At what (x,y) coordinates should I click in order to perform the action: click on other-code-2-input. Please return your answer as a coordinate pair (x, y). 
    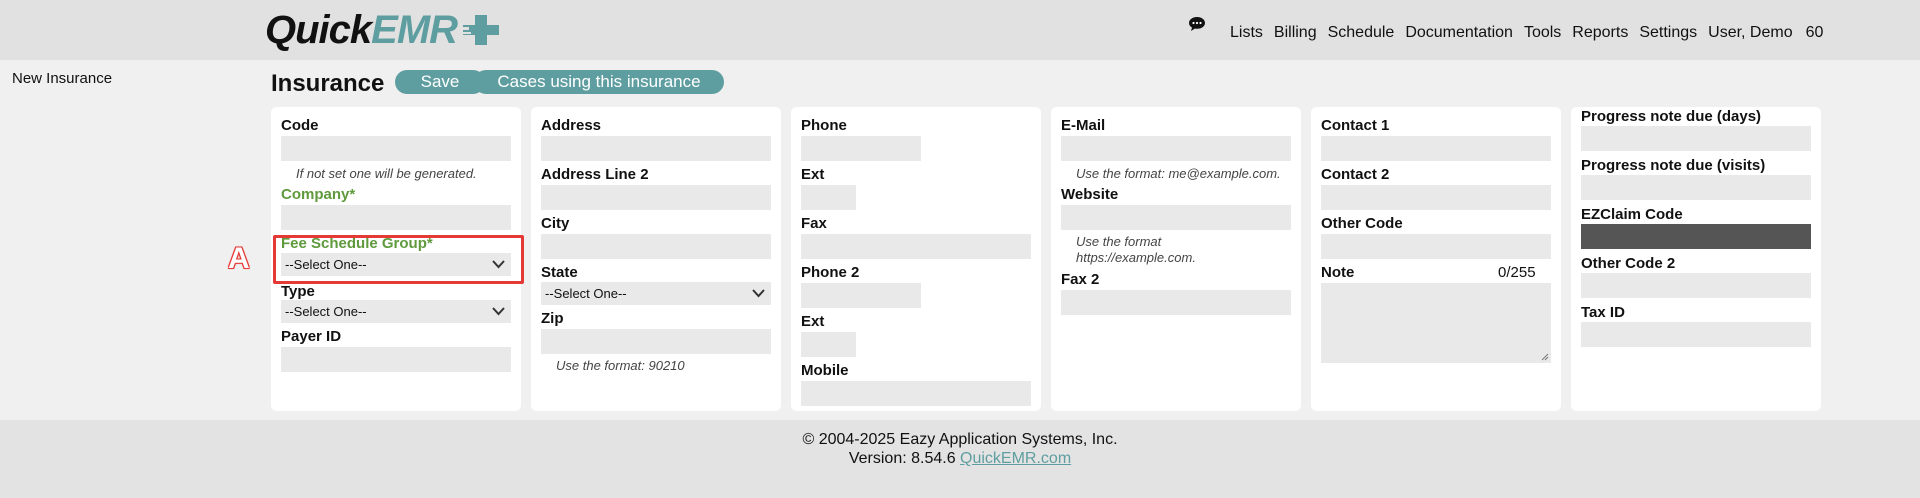
    Looking at the image, I should click on (1696, 285).